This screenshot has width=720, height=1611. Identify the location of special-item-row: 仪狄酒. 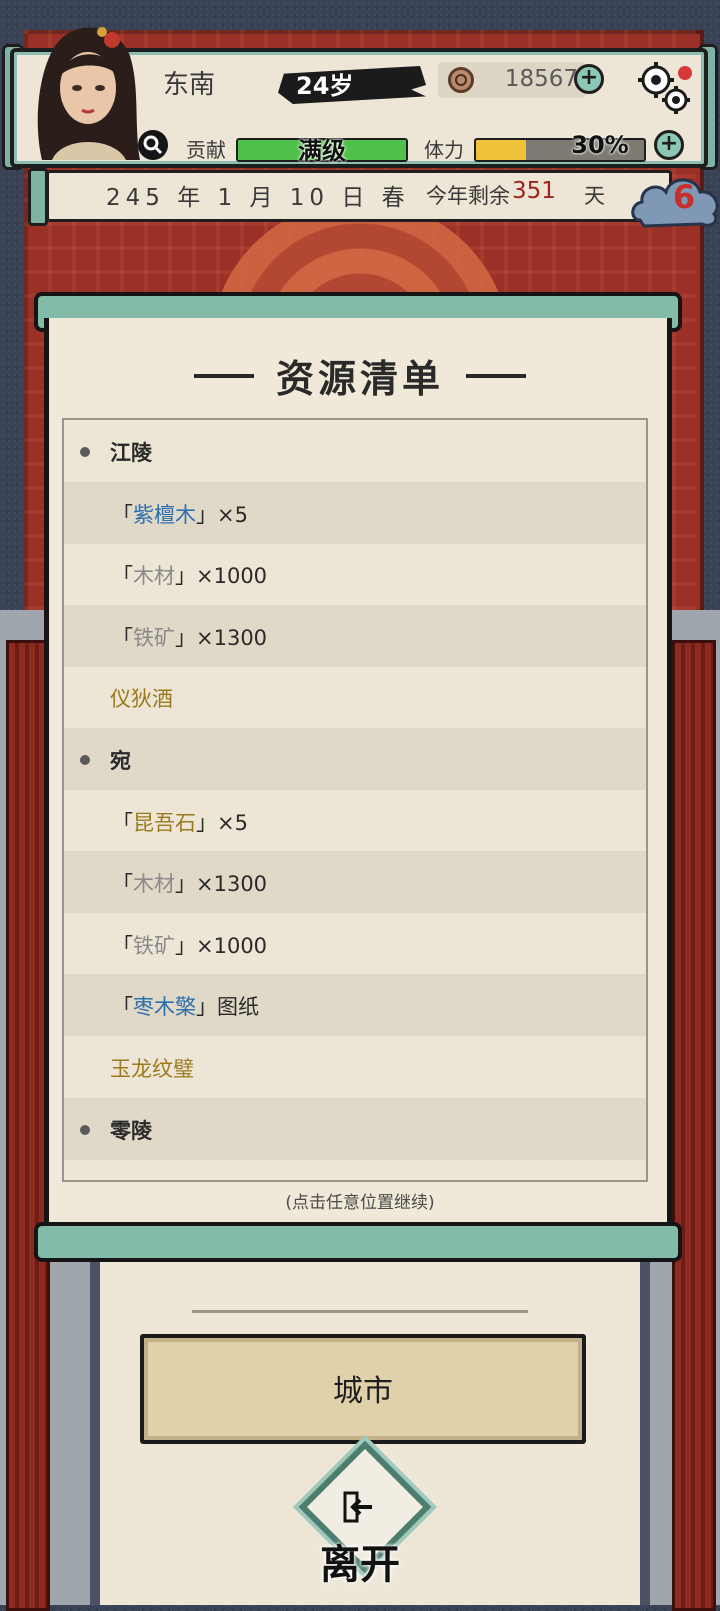
(355, 697).